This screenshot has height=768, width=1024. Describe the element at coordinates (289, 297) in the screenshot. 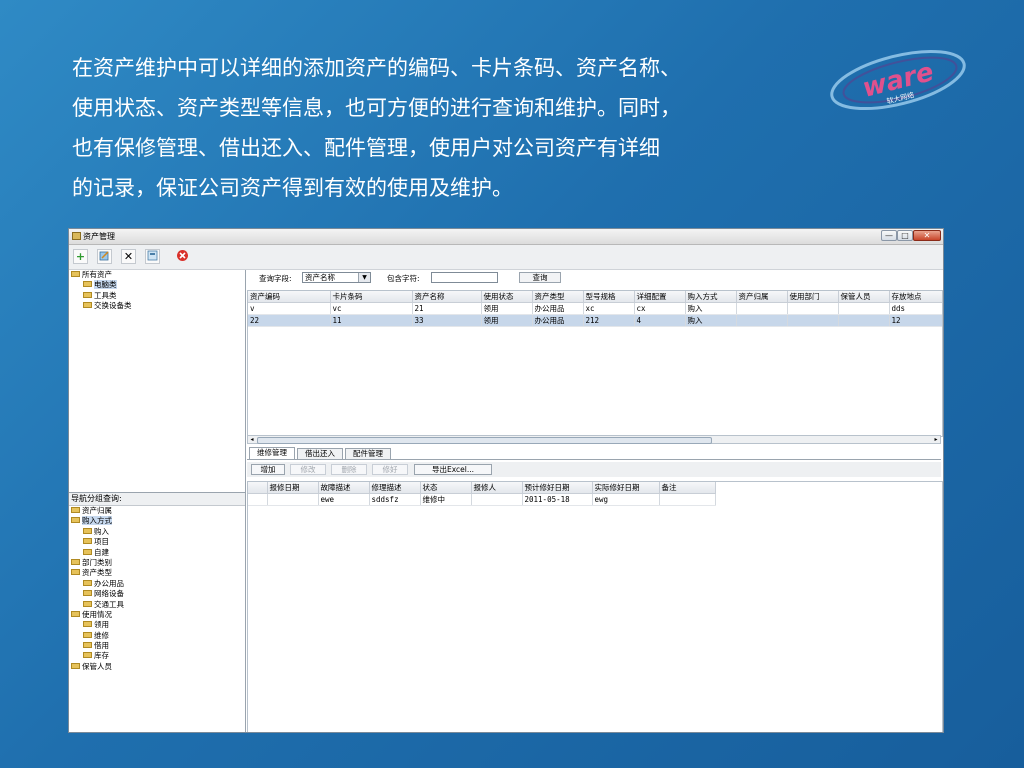

I see `column-header: 资产编码` at that location.